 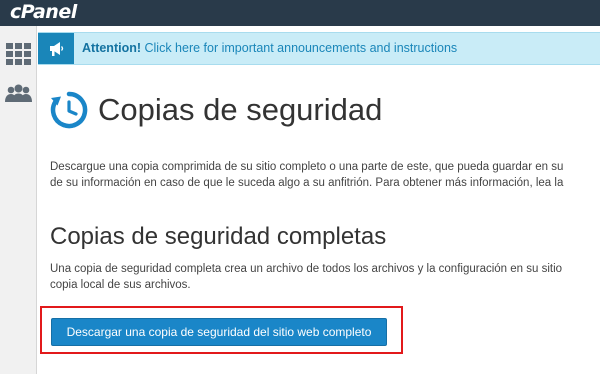 I want to click on cpanel-logo: cPanel, so click(x=43, y=12).